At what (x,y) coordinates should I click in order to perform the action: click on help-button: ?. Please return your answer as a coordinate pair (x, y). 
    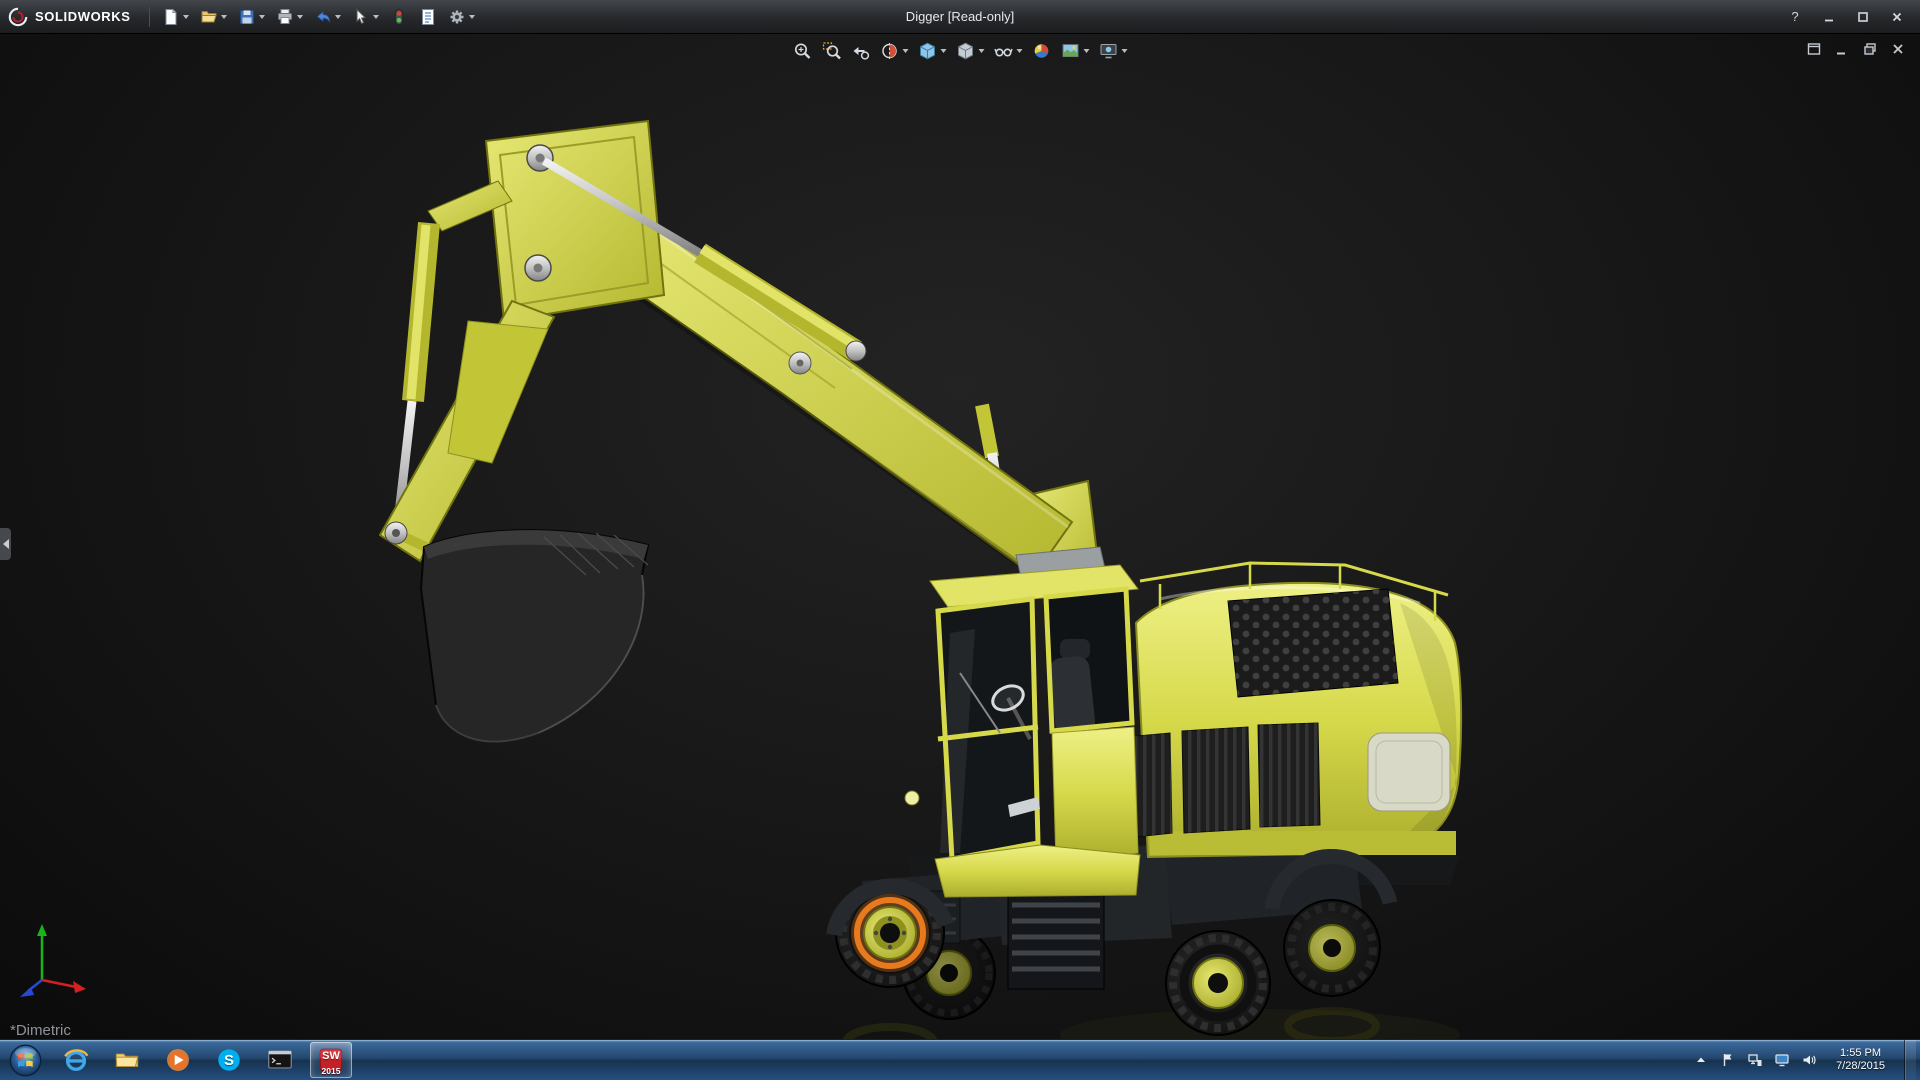
    Looking at the image, I should click on (1795, 17).